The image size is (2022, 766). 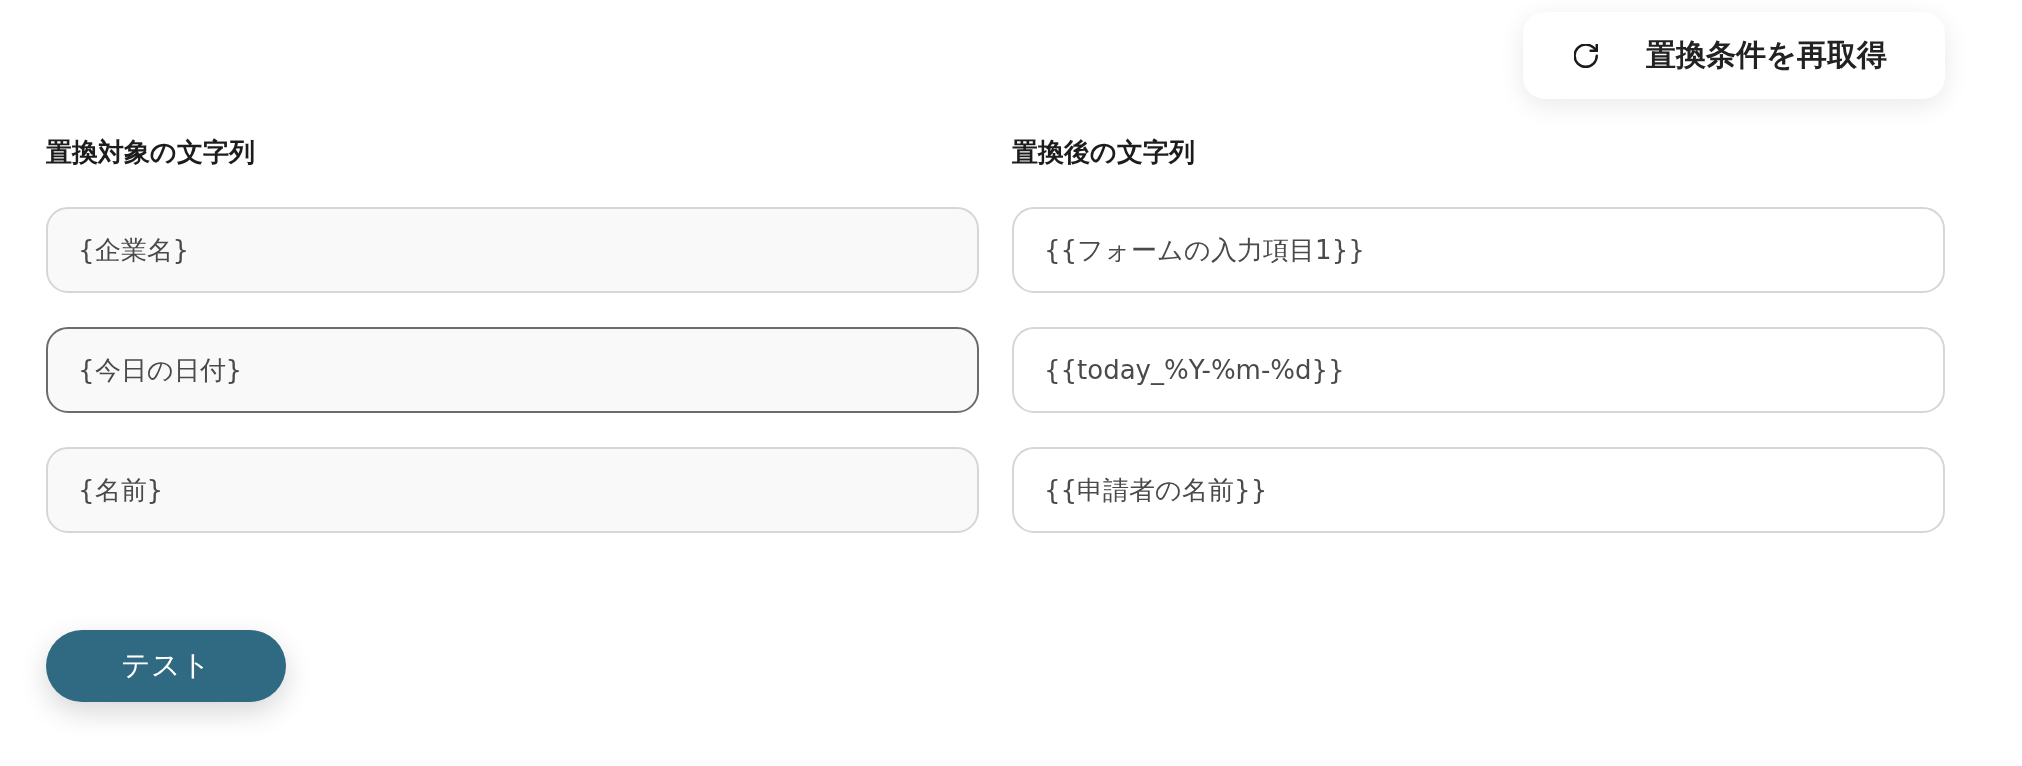 I want to click on text-field: {{申請者の名前}}, so click(x=1478, y=490).